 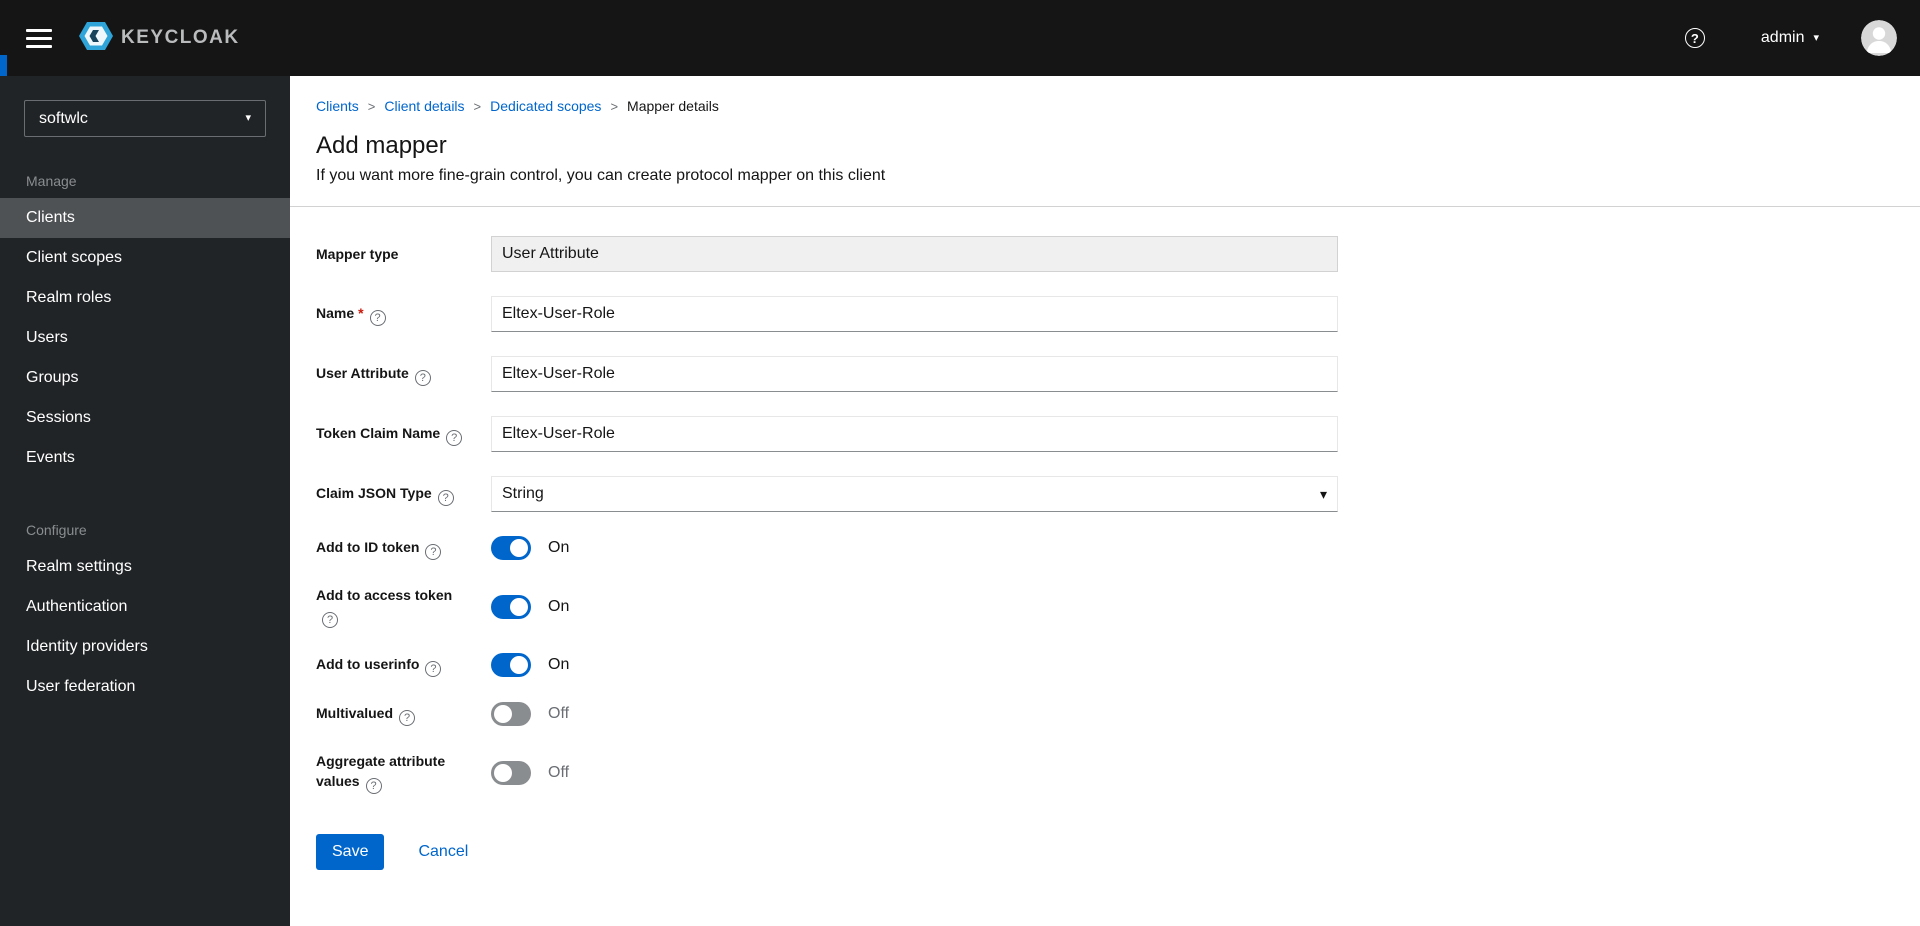 I want to click on user-menu-dropdown: admin ▾, so click(x=1790, y=38).